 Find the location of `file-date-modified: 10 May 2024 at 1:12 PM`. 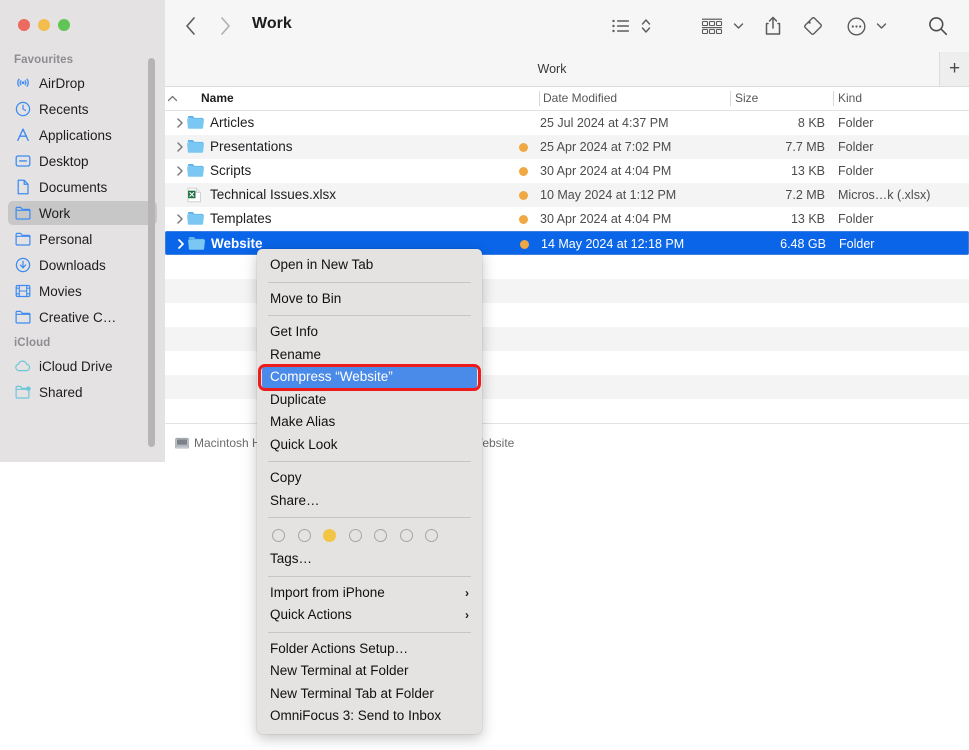

file-date-modified: 10 May 2024 at 1:12 PM is located at coordinates (608, 195).